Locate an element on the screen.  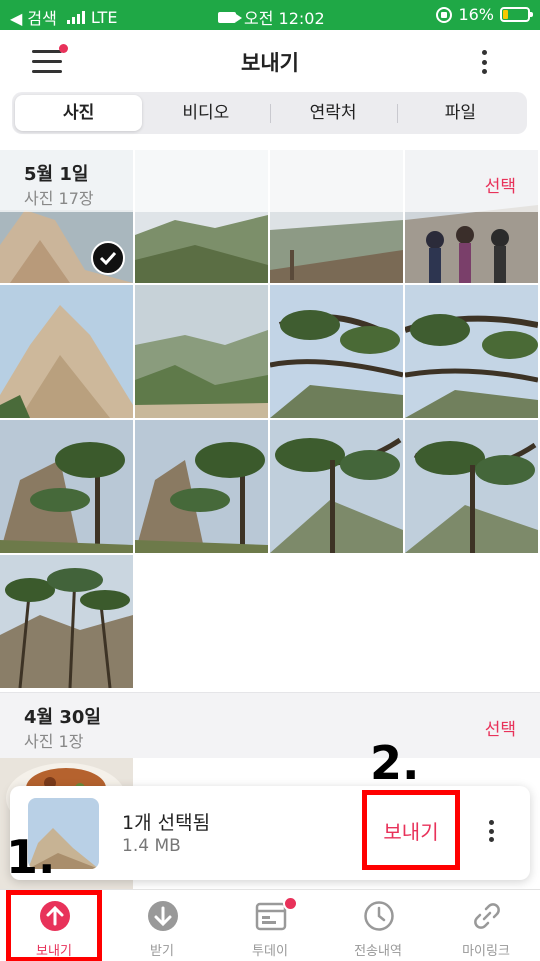
section-header-apr-30: 4월 30일 사진 1장 선택 is located at coordinates (270, 725).